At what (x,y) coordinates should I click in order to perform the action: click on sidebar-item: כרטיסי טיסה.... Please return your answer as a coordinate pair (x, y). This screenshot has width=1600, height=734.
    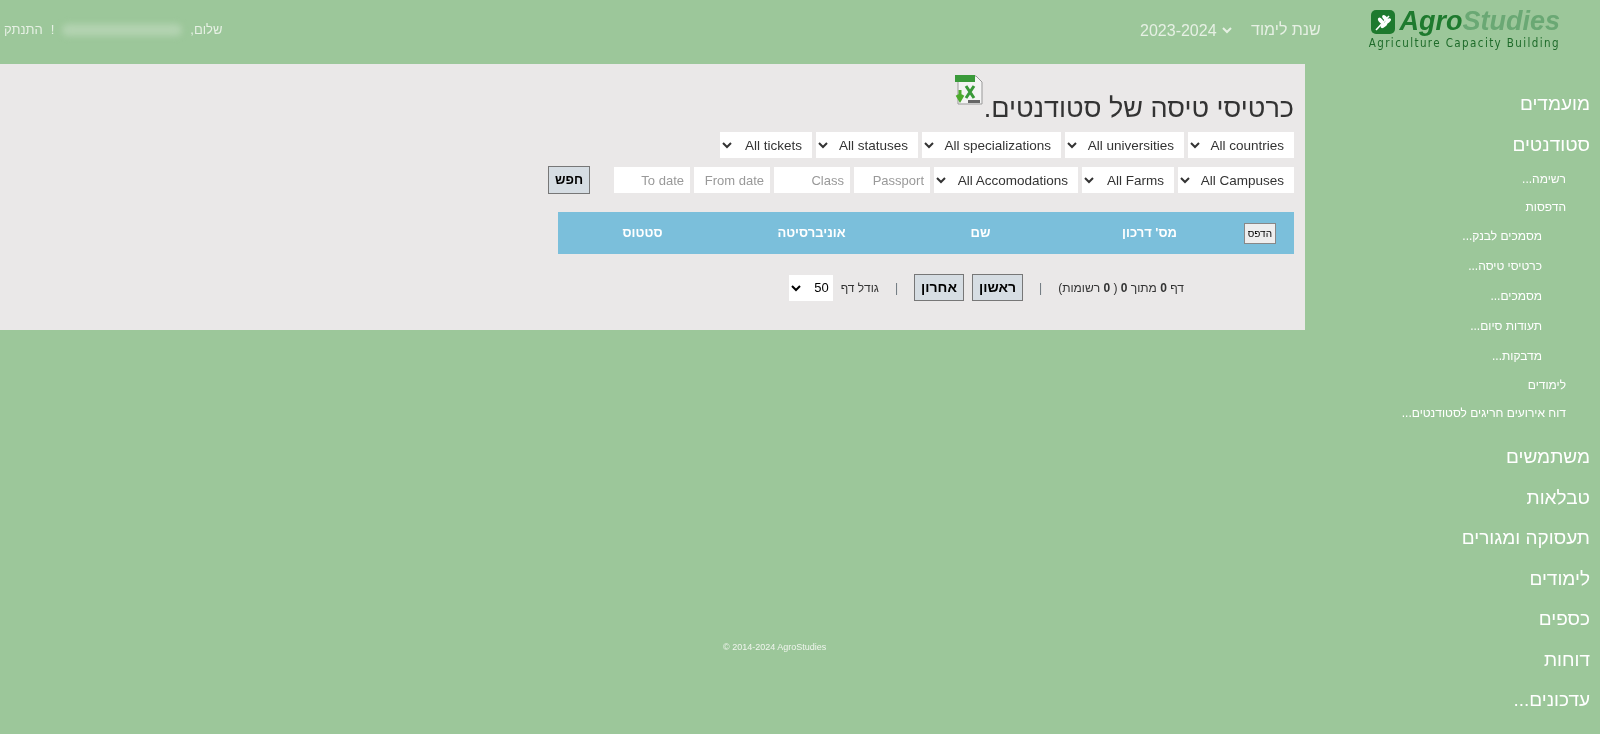
    Looking at the image, I should click on (1447, 266).